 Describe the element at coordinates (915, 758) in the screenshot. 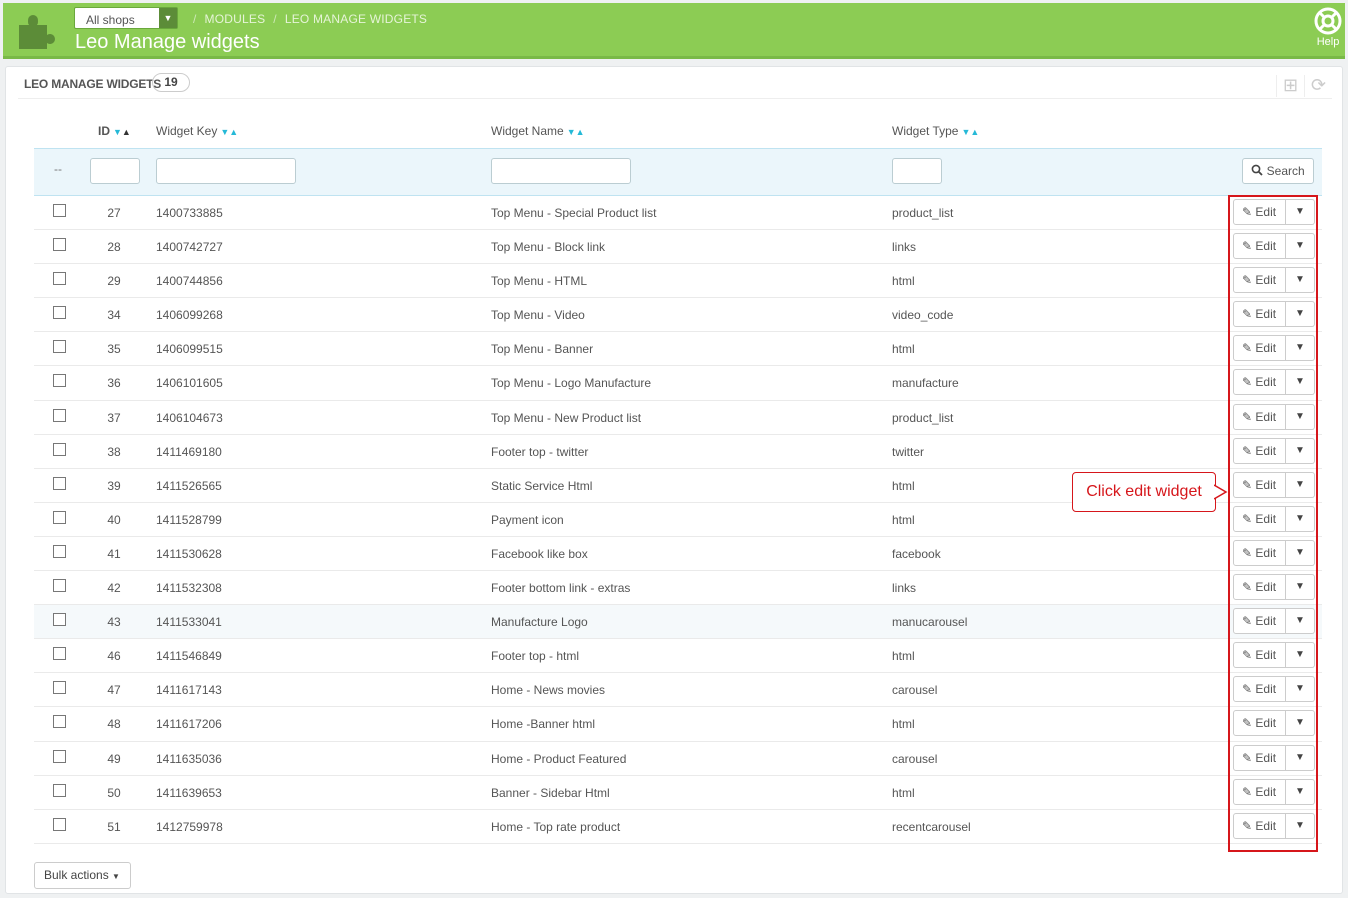

I see `row-widget-type: carousel` at that location.